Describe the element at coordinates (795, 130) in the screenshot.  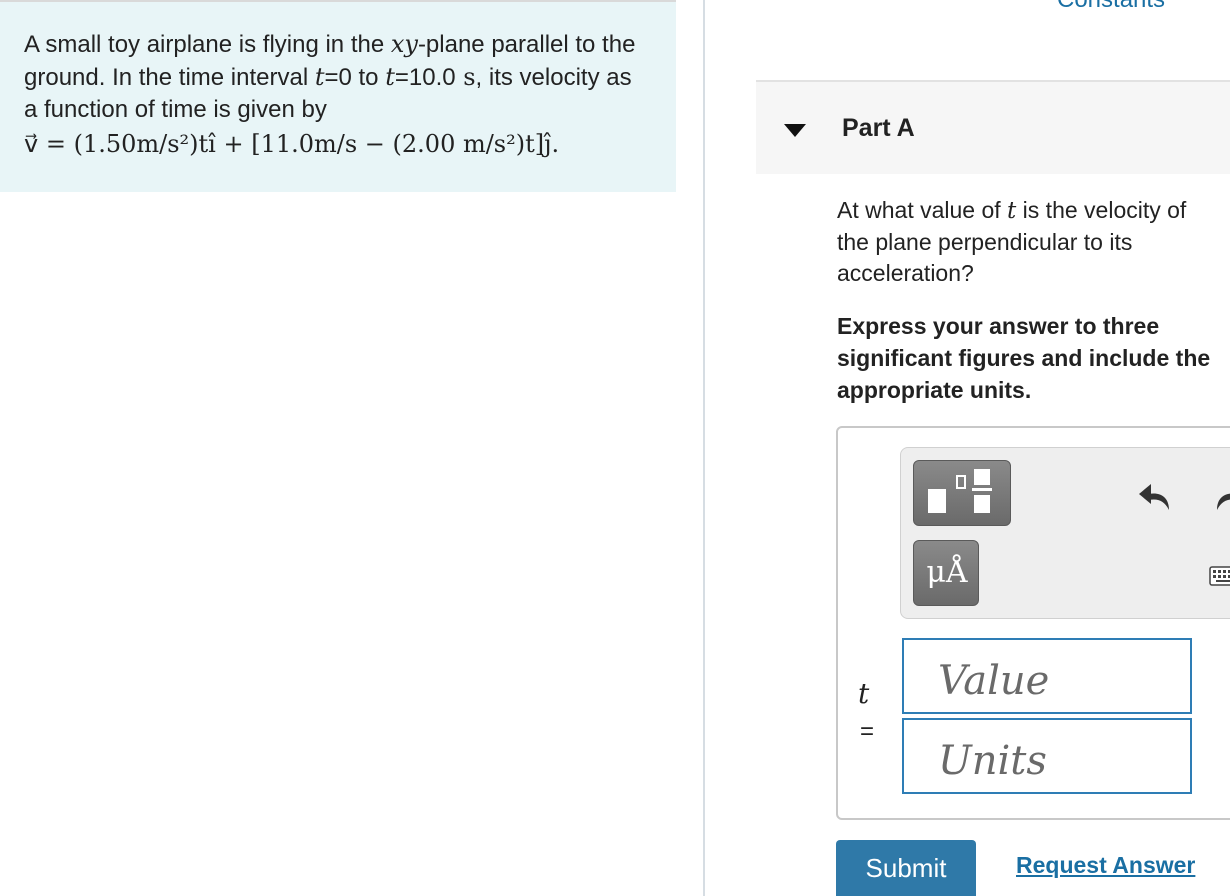
I see `collapse-triangle-icon` at that location.